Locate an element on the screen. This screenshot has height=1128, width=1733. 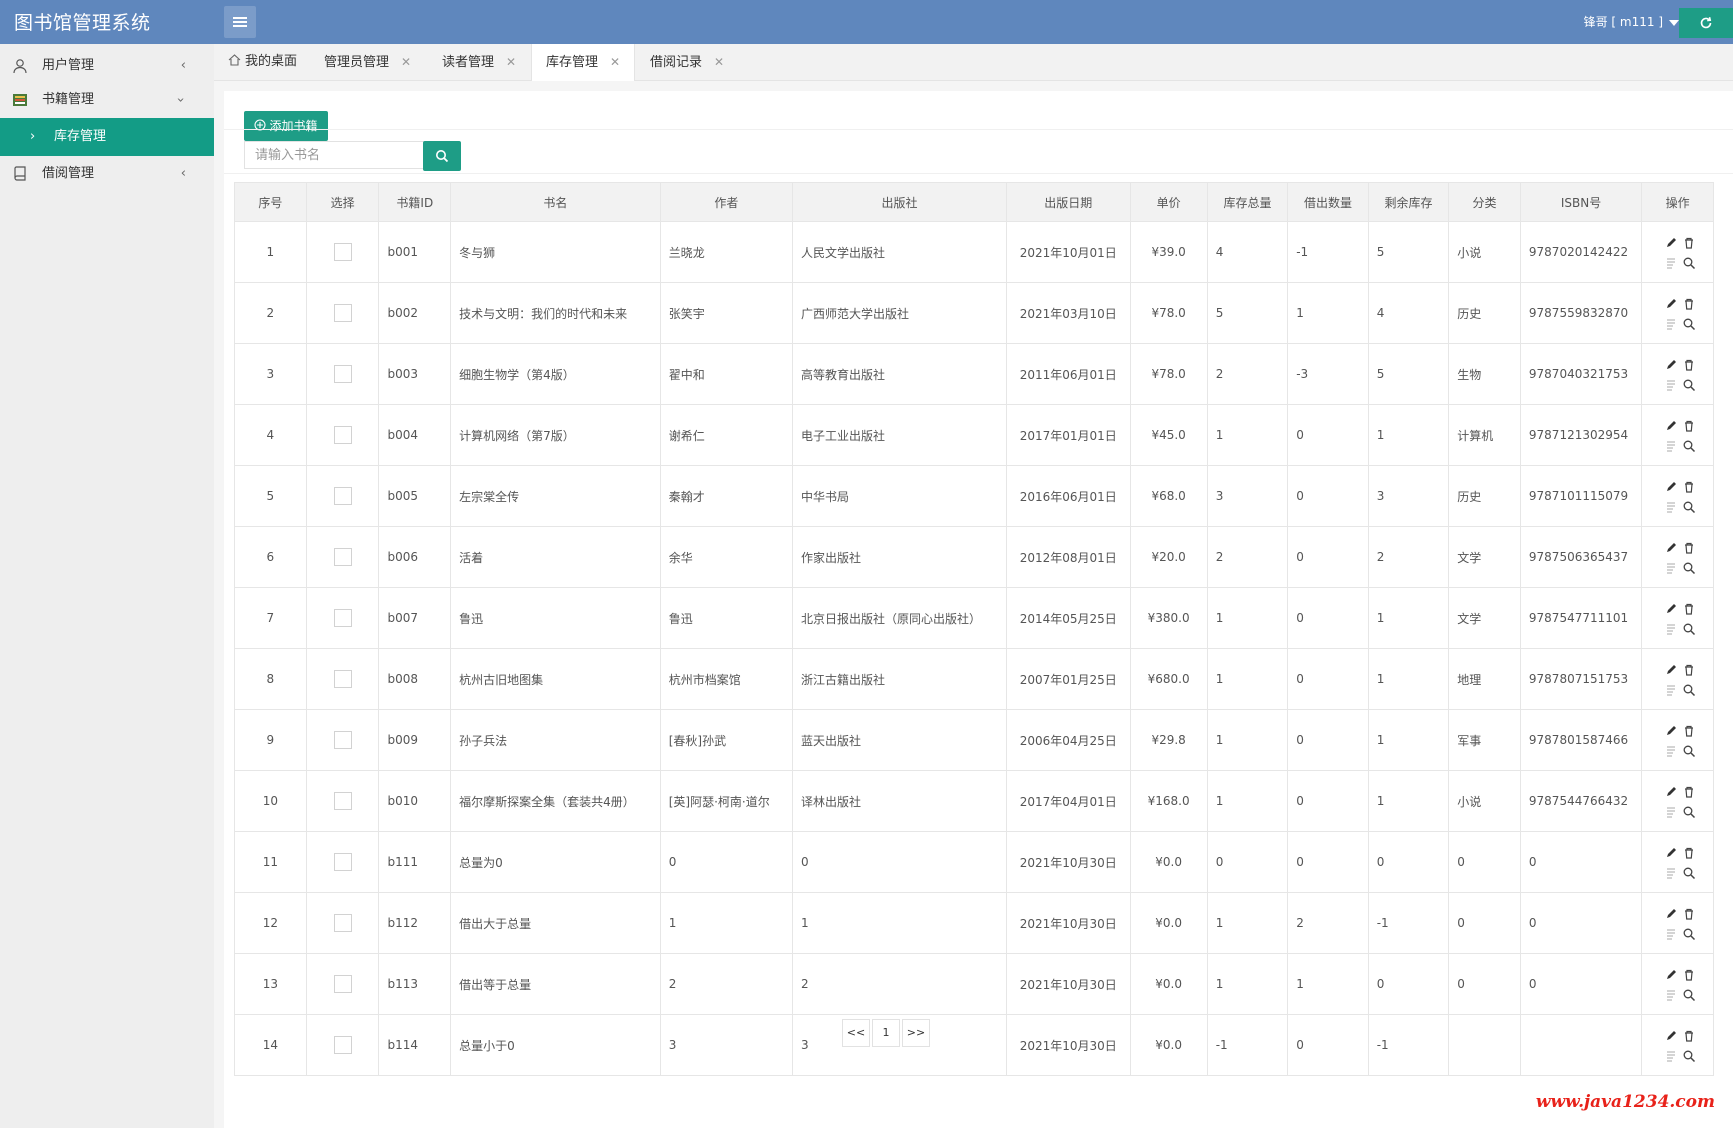
tab-my-desktop: 我的桌面 is located at coordinates (262, 62).